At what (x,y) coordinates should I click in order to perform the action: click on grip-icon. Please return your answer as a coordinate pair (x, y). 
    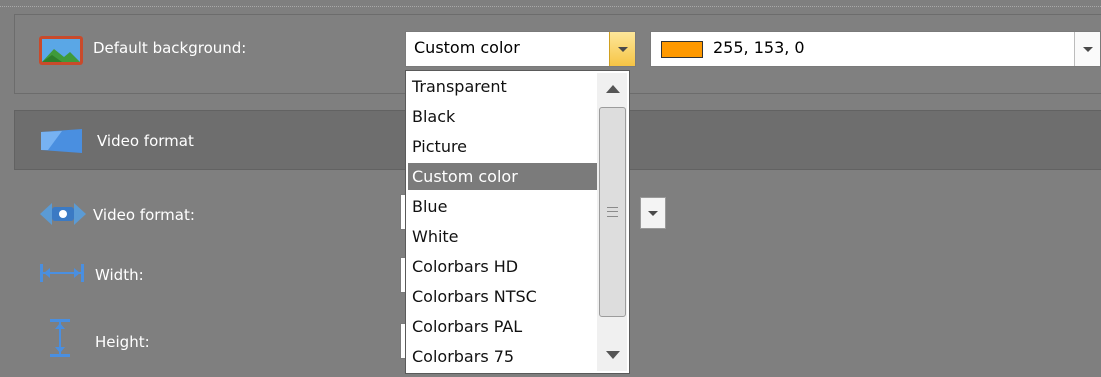
    Looking at the image, I should click on (612, 212).